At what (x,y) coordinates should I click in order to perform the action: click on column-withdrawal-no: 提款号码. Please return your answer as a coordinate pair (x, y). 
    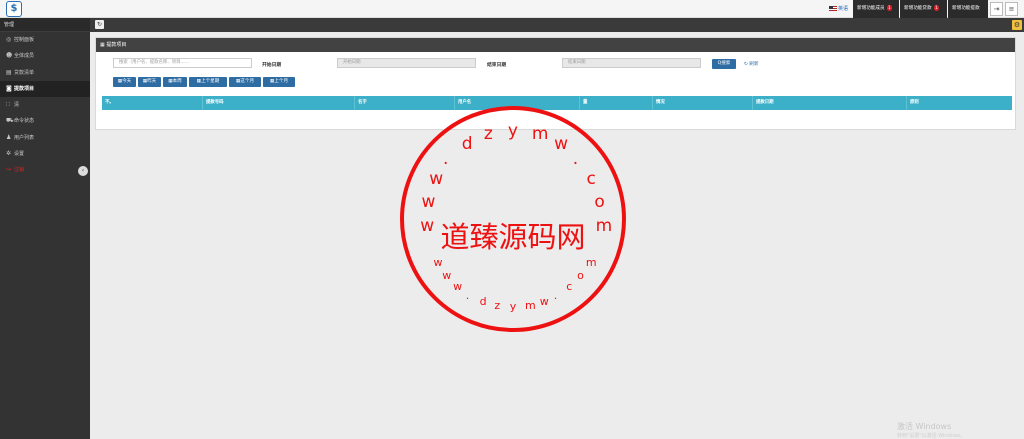
    Looking at the image, I should click on (278, 103).